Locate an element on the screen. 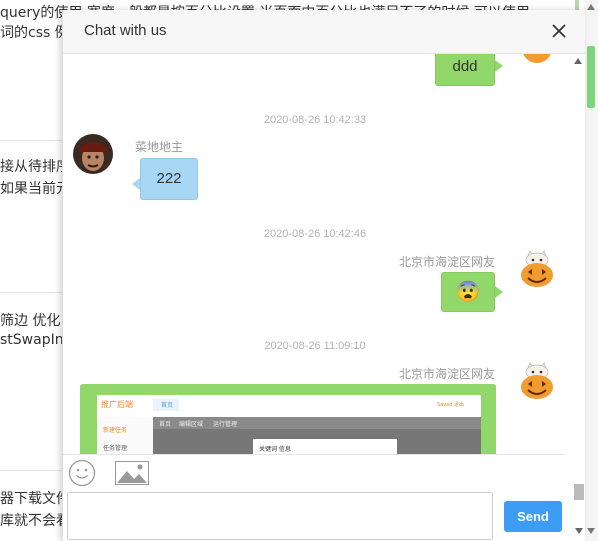 The width and height of the screenshot is (598, 541). message-text: ddd is located at coordinates (465, 66).